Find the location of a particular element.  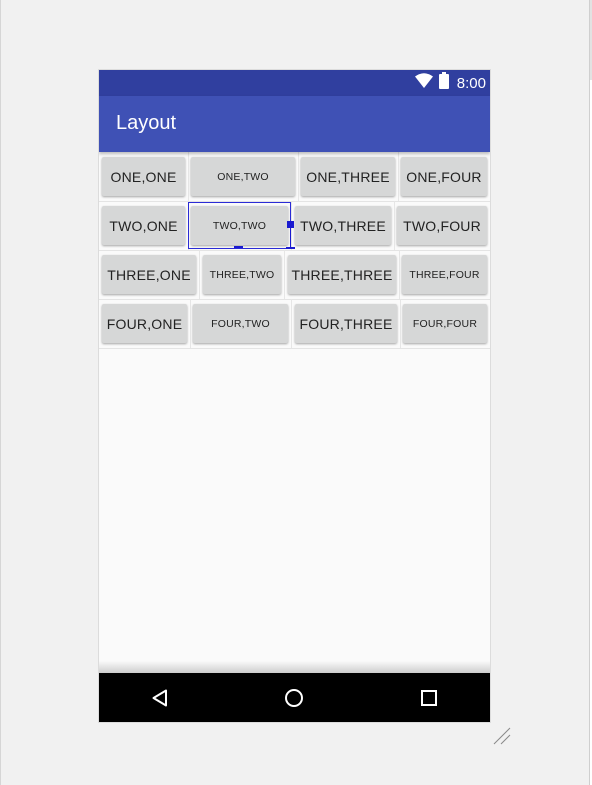

status-bar: 8:00 is located at coordinates (294, 83).